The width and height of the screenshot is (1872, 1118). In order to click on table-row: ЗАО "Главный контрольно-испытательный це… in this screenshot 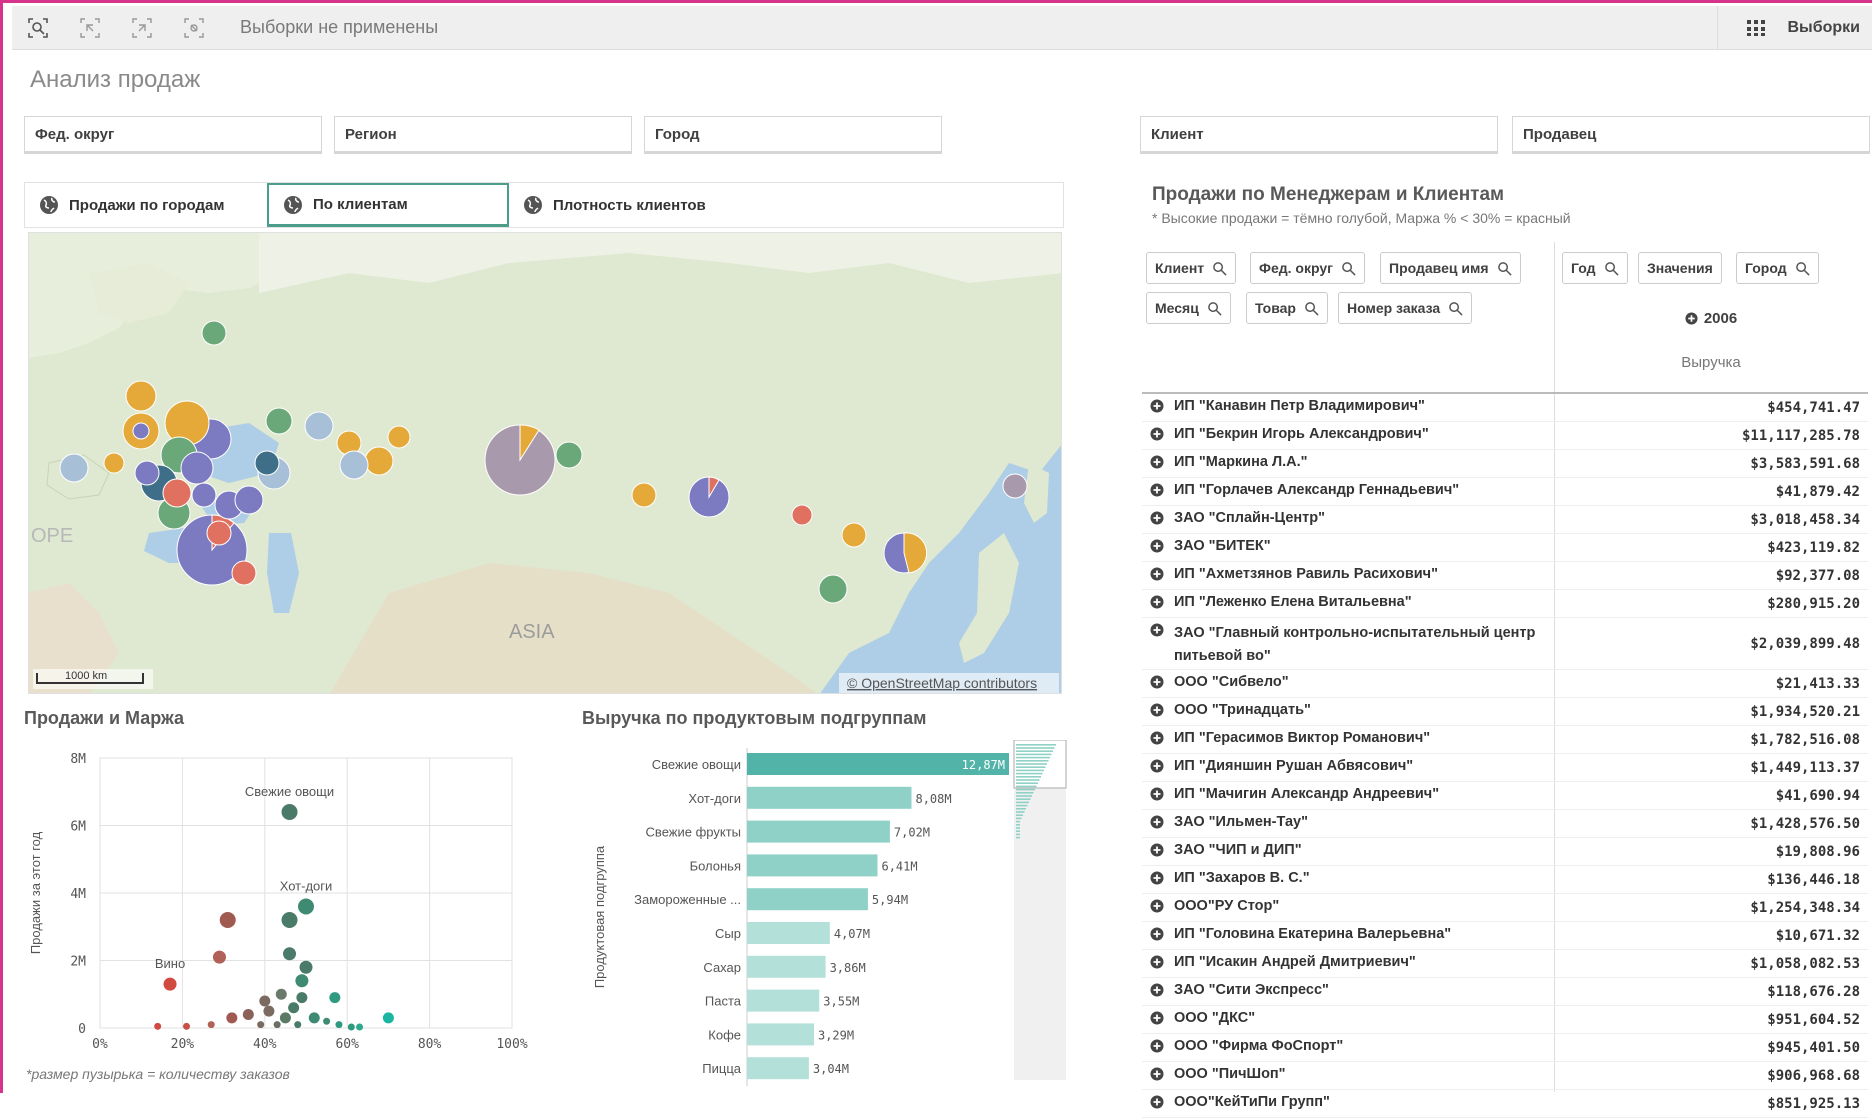, I will do `click(1505, 644)`.